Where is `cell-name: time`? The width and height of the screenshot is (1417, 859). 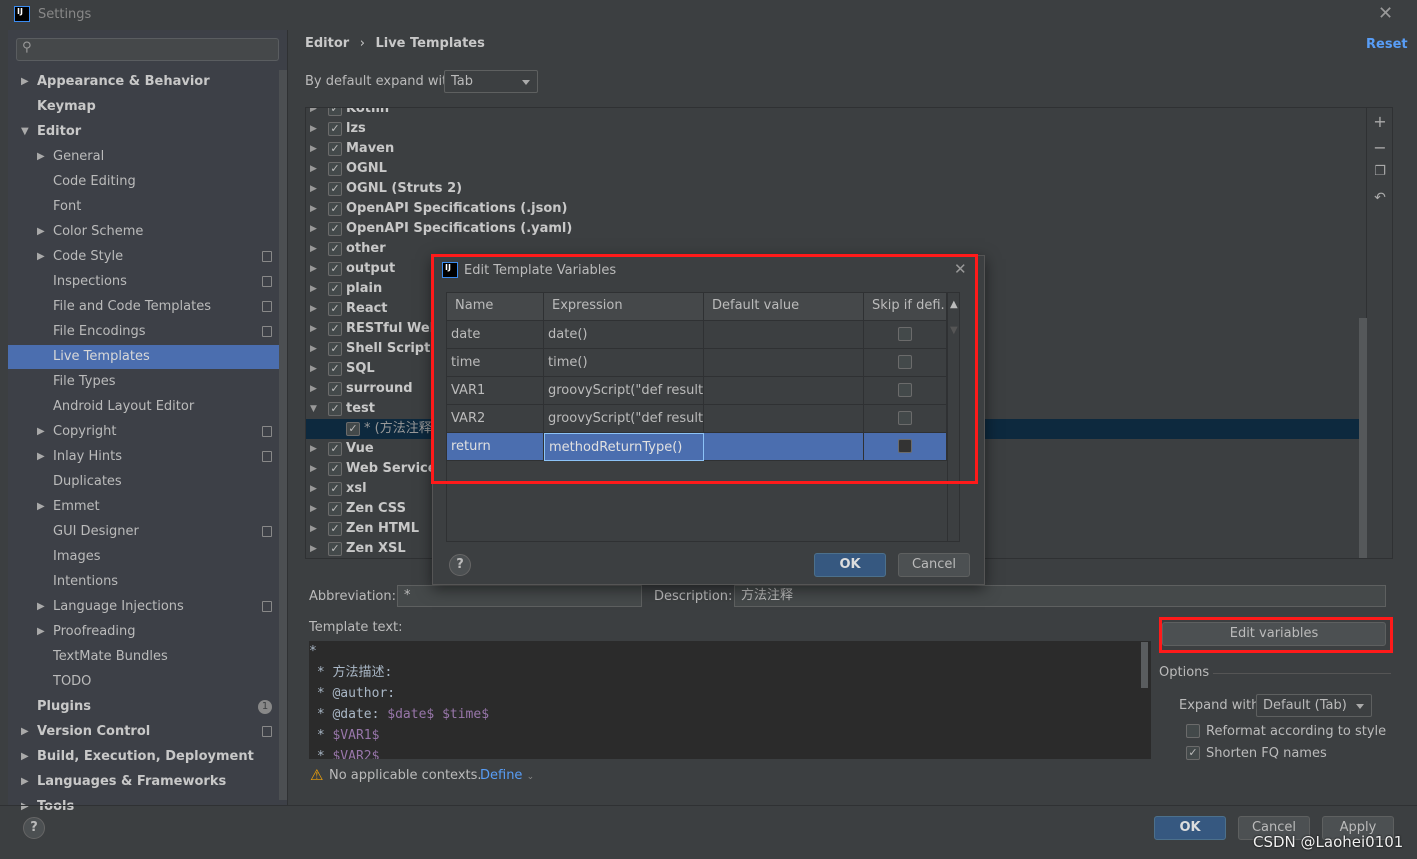
cell-name: time is located at coordinates (495, 363).